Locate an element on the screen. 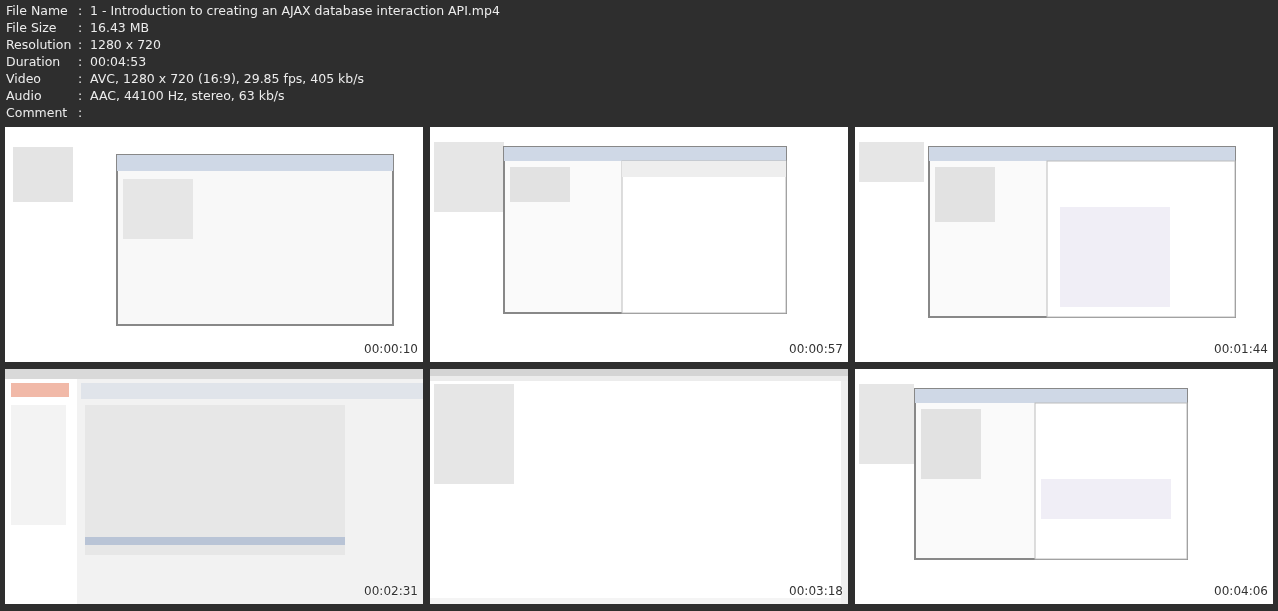 The width and height of the screenshot is (1278, 611). info-label: Video is located at coordinates (24, 78).